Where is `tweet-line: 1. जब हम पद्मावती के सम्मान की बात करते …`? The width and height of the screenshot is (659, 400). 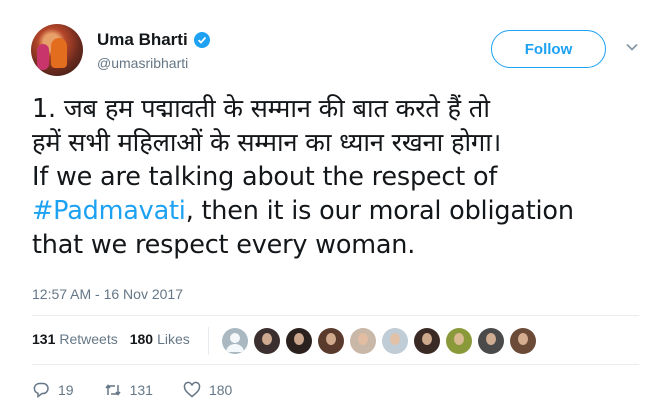 tweet-line: 1. जब हम पद्मावती के सम्मान की बात करते … is located at coordinates (261, 109).